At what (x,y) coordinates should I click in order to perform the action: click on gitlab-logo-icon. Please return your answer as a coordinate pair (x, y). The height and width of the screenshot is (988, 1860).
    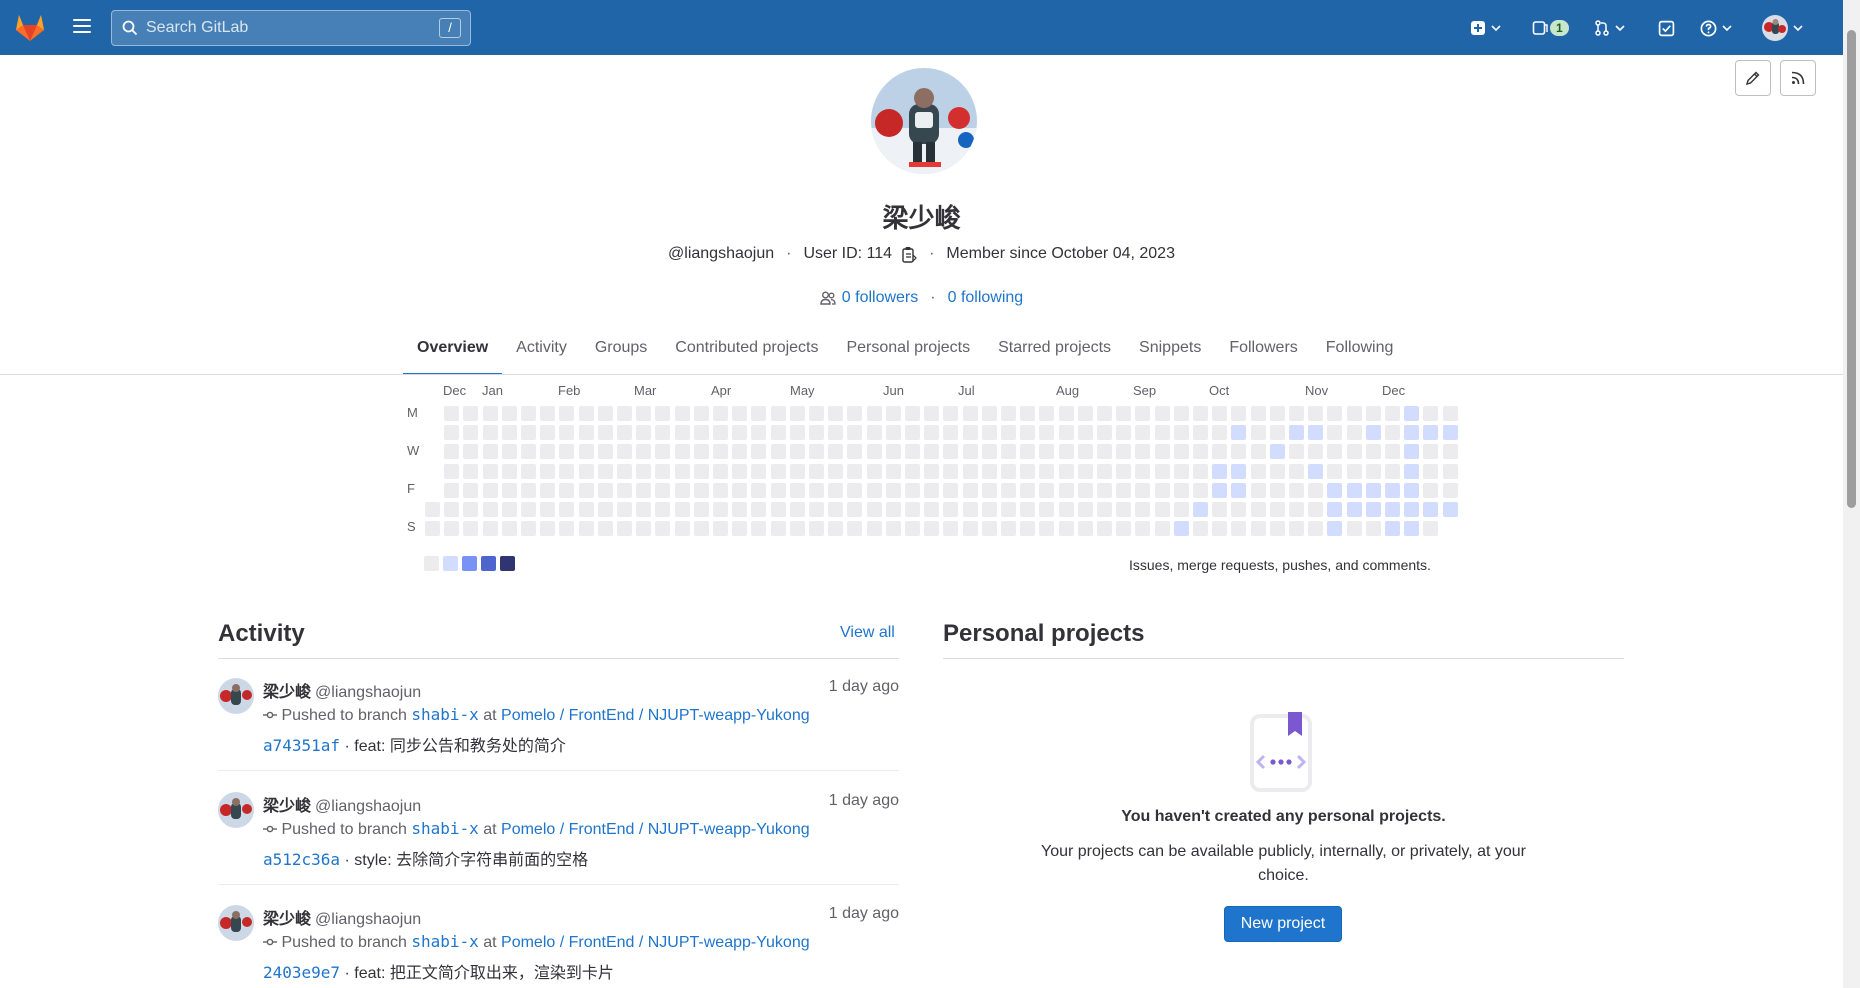
    Looking at the image, I should click on (30, 27).